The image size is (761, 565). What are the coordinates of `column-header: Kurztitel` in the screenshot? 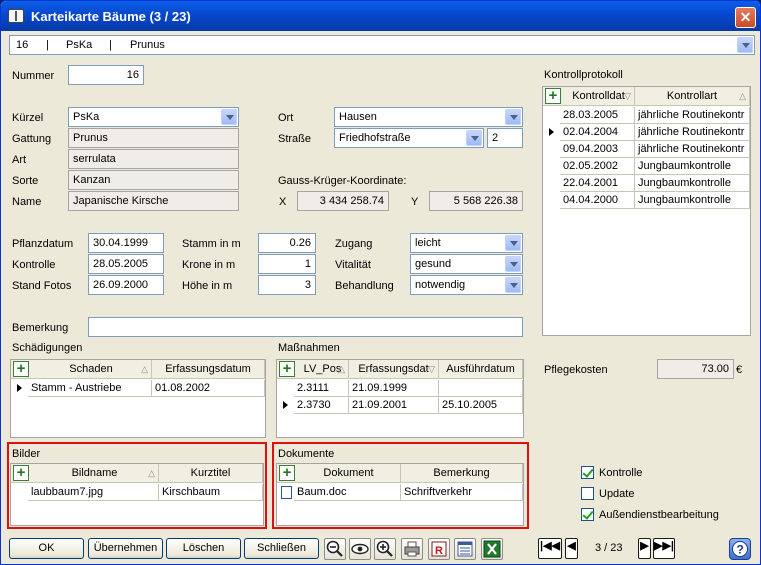 It's located at (211, 473).